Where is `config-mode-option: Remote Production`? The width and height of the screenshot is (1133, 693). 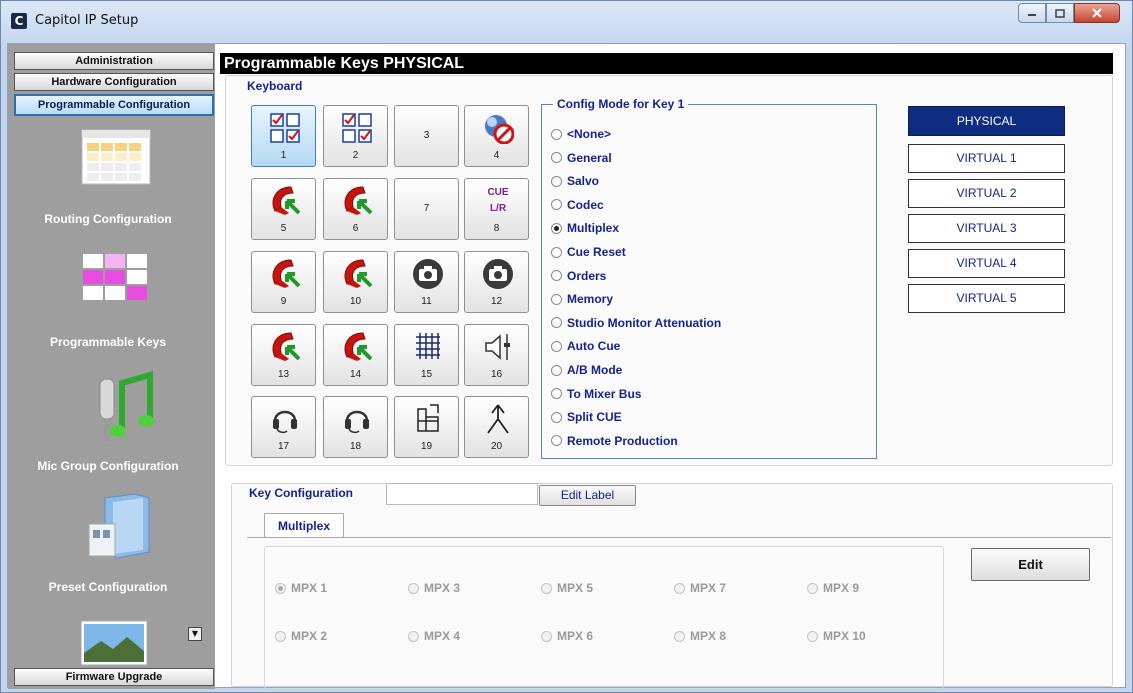
config-mode-option: Remote Production is located at coordinates (614, 441).